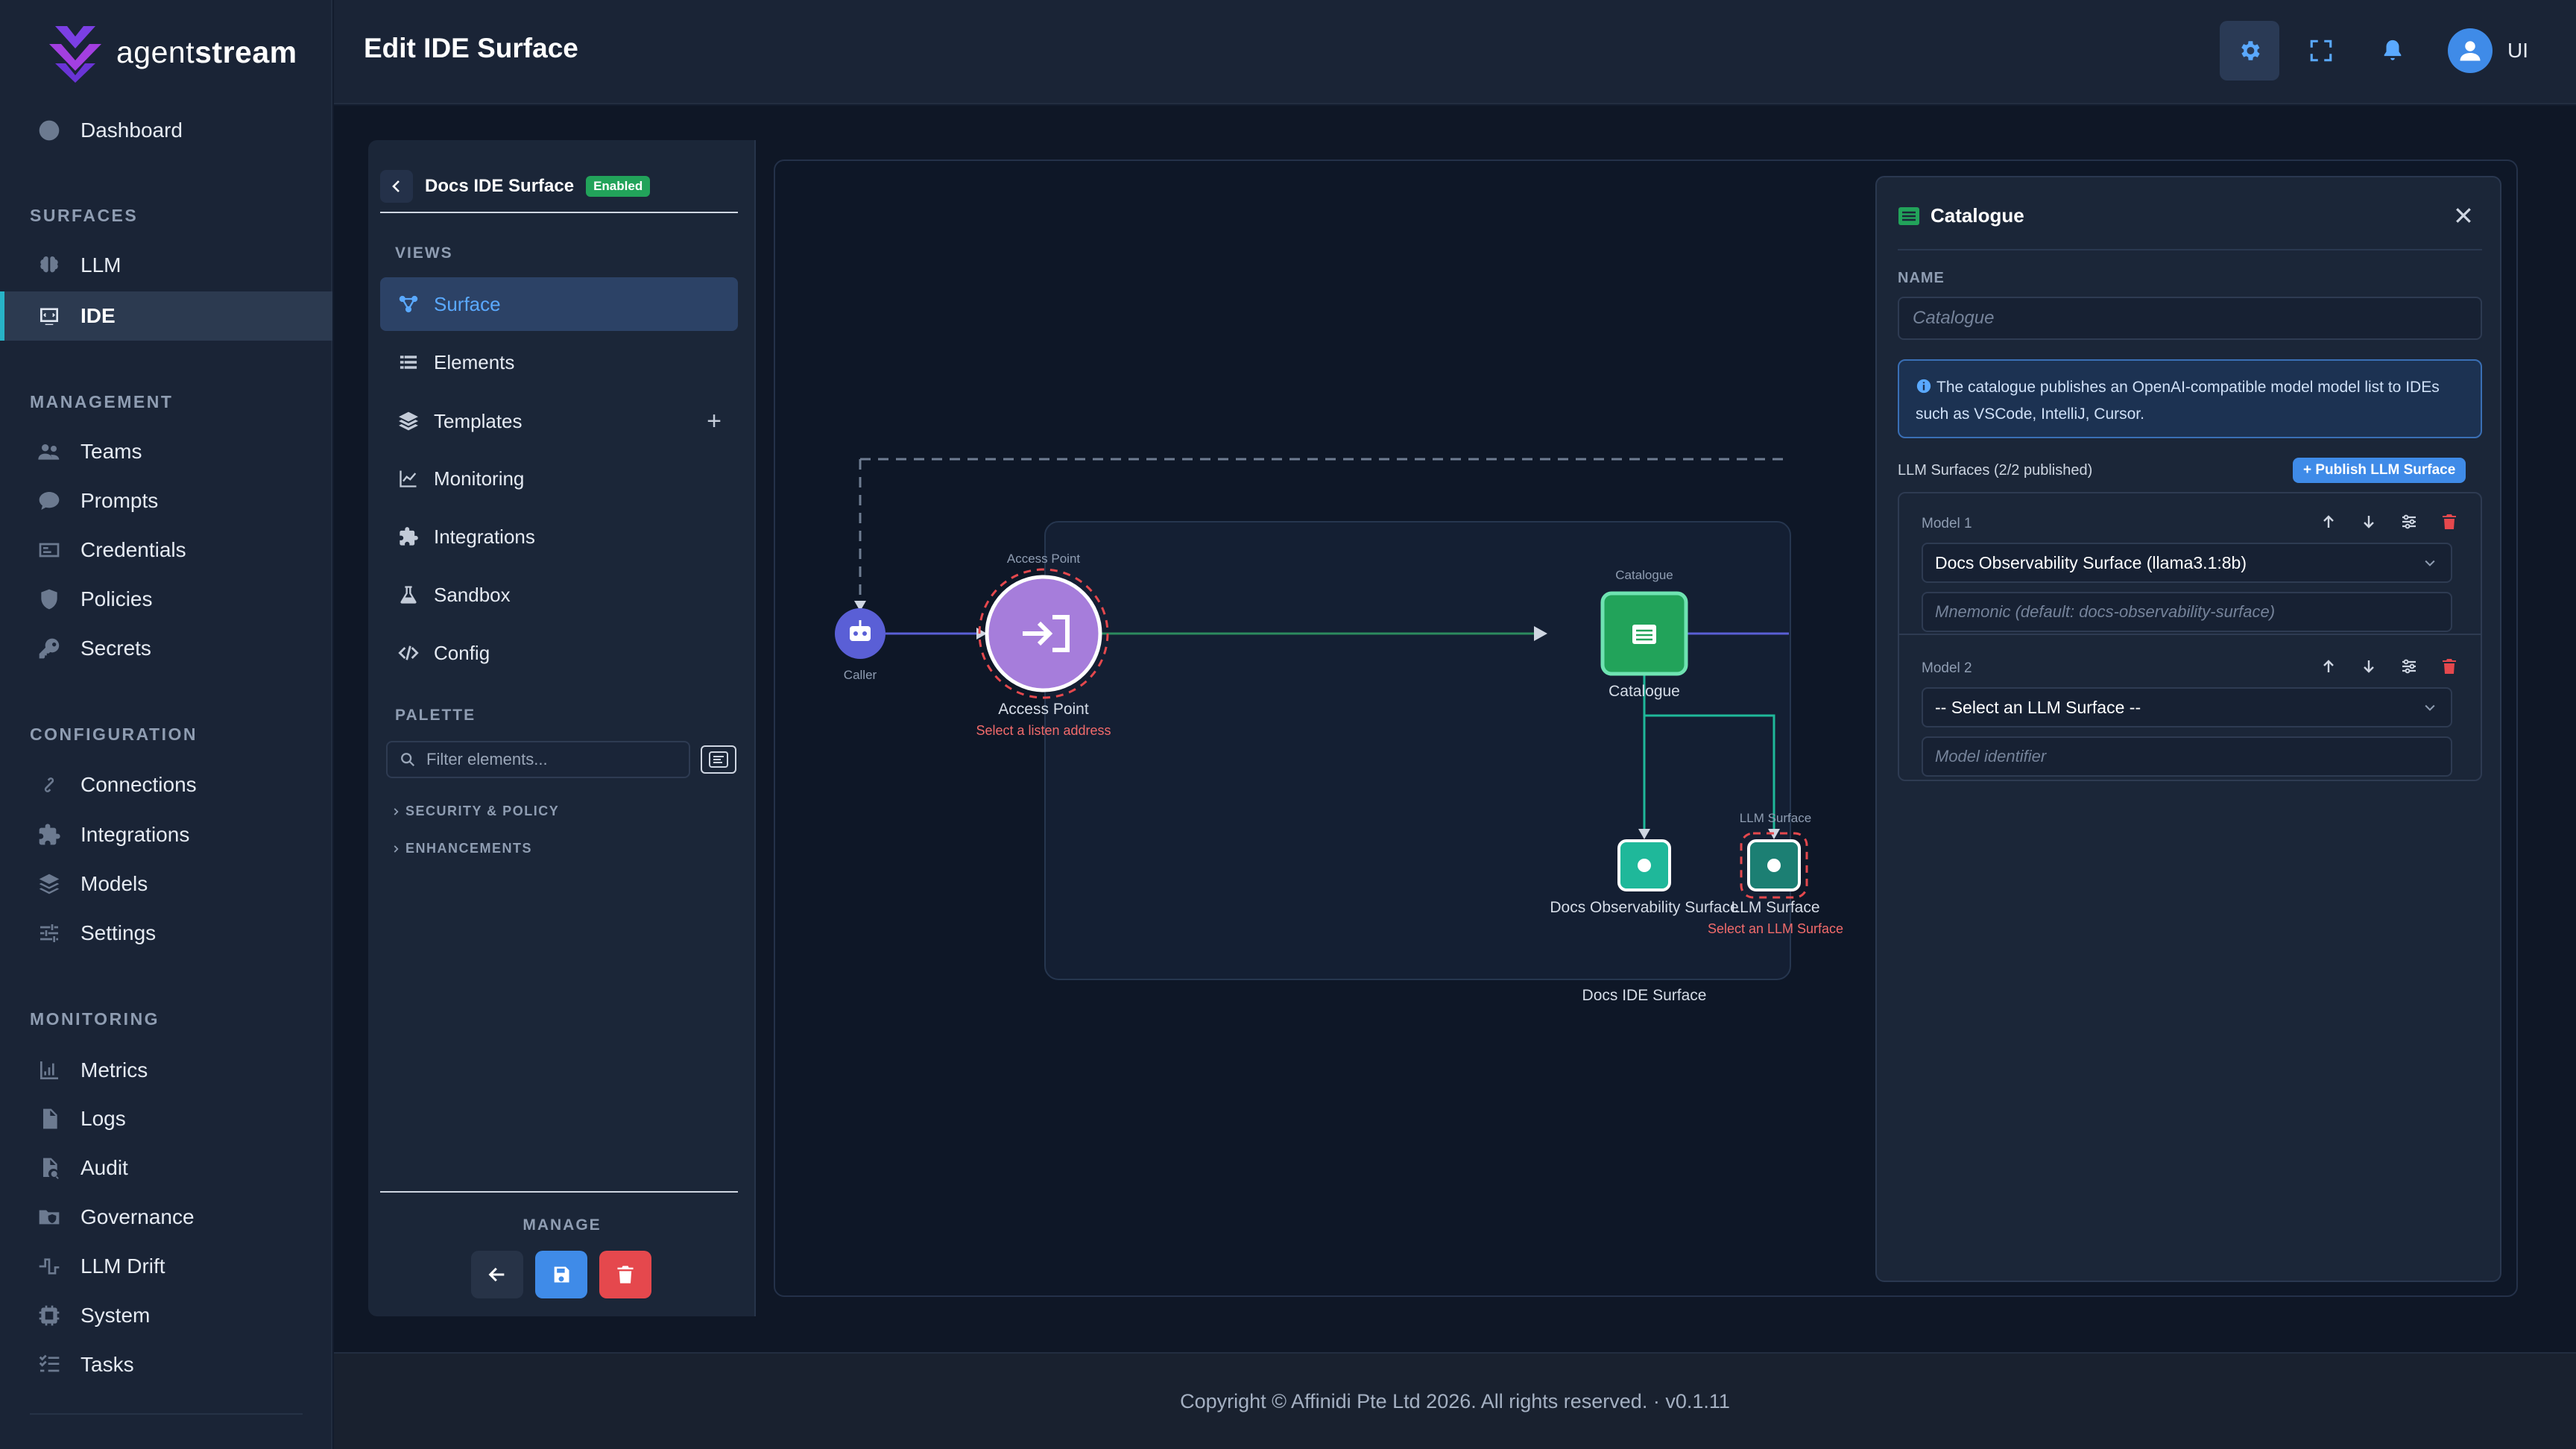  Describe the element at coordinates (2187, 707) in the screenshot. I see `model-2-select: -- Select an LLM Surface --` at that location.